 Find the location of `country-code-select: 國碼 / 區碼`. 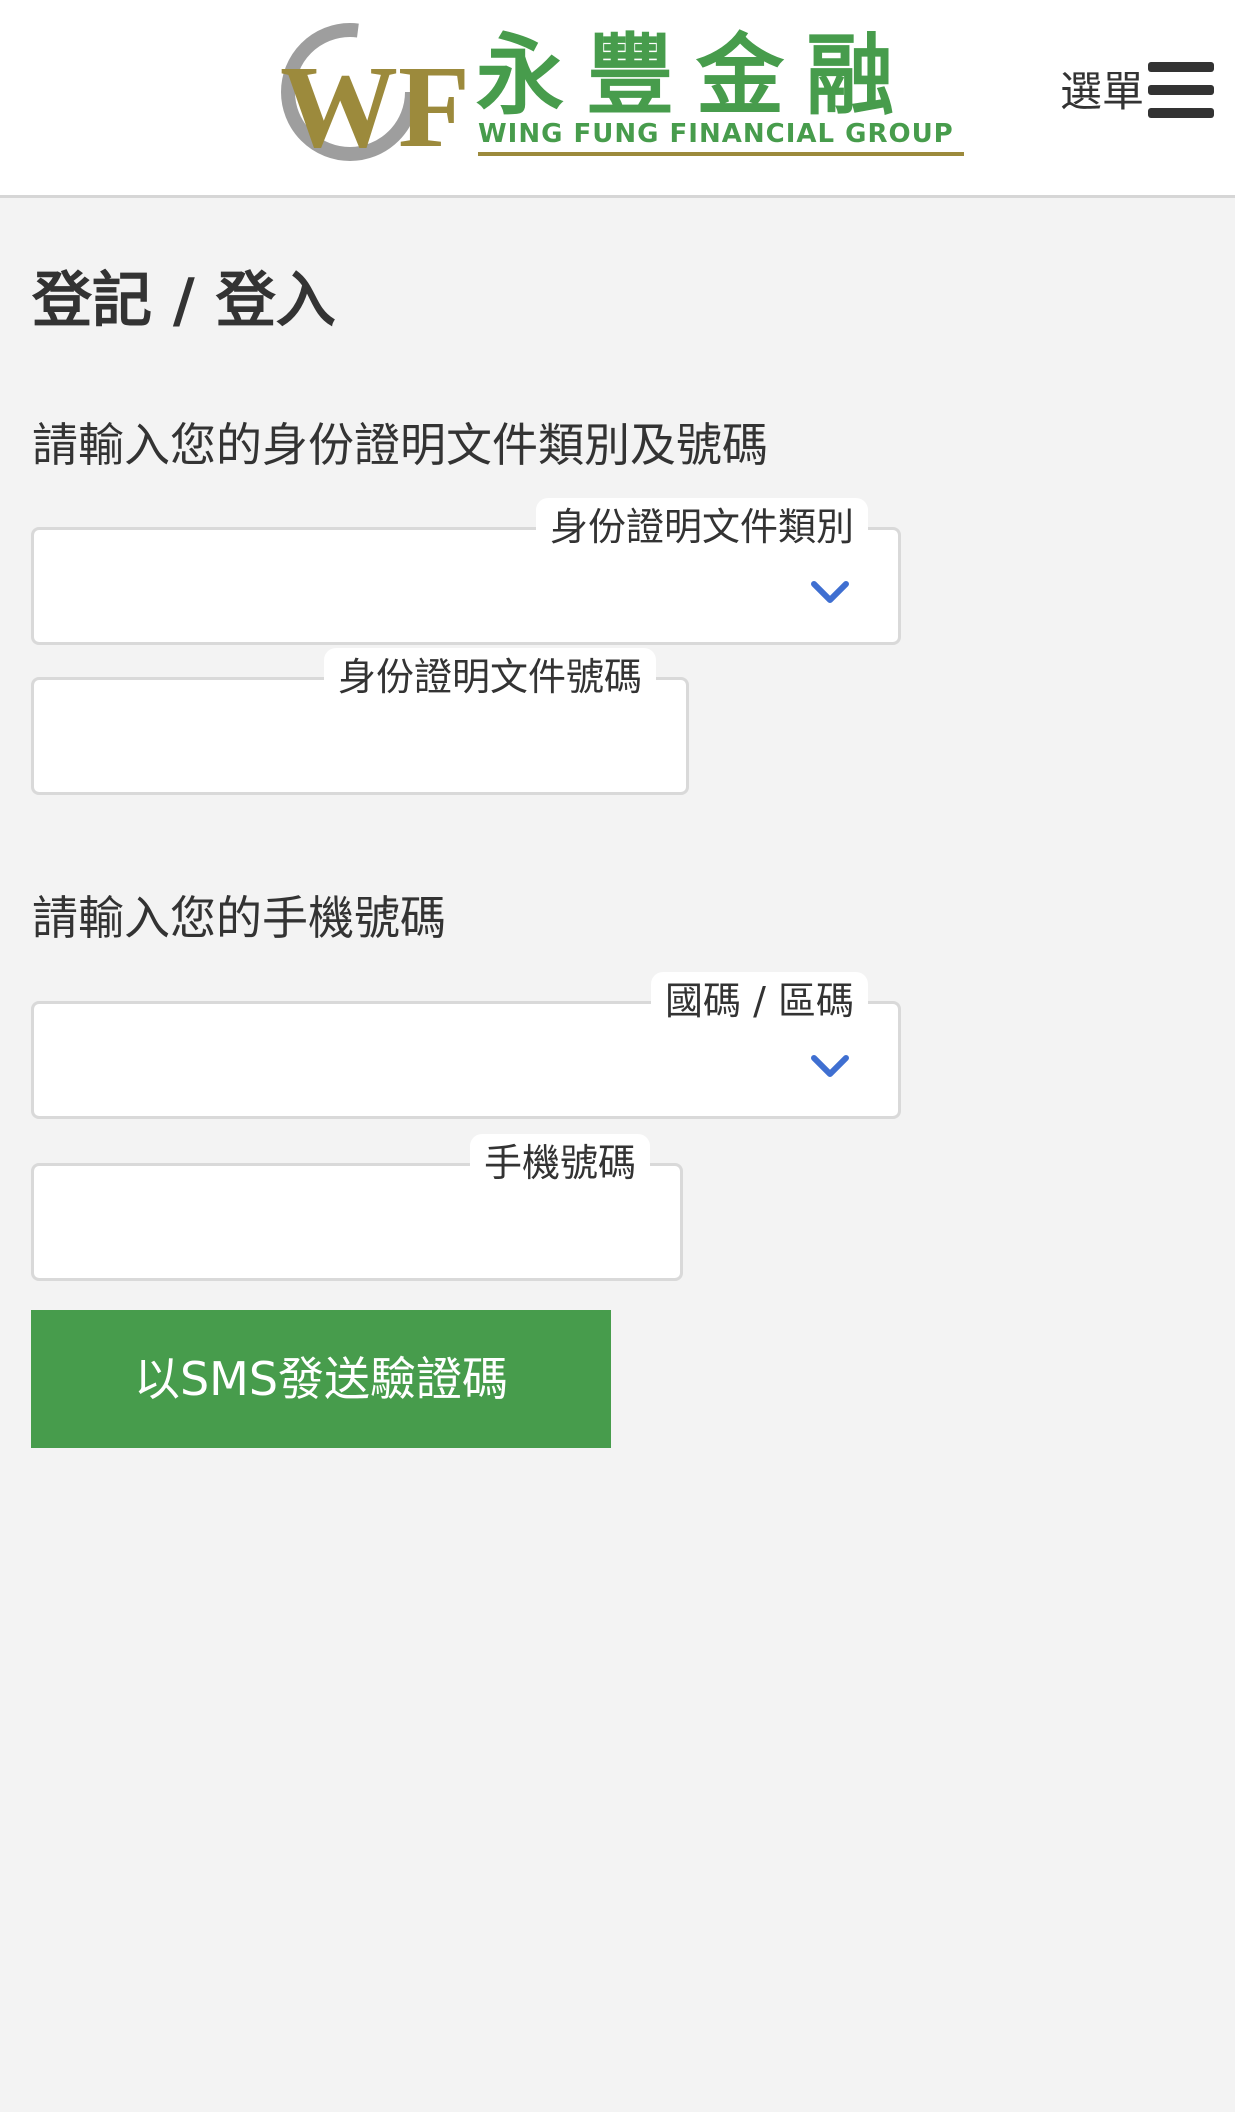

country-code-select: 國碼 / 區碼 is located at coordinates (466, 1045).